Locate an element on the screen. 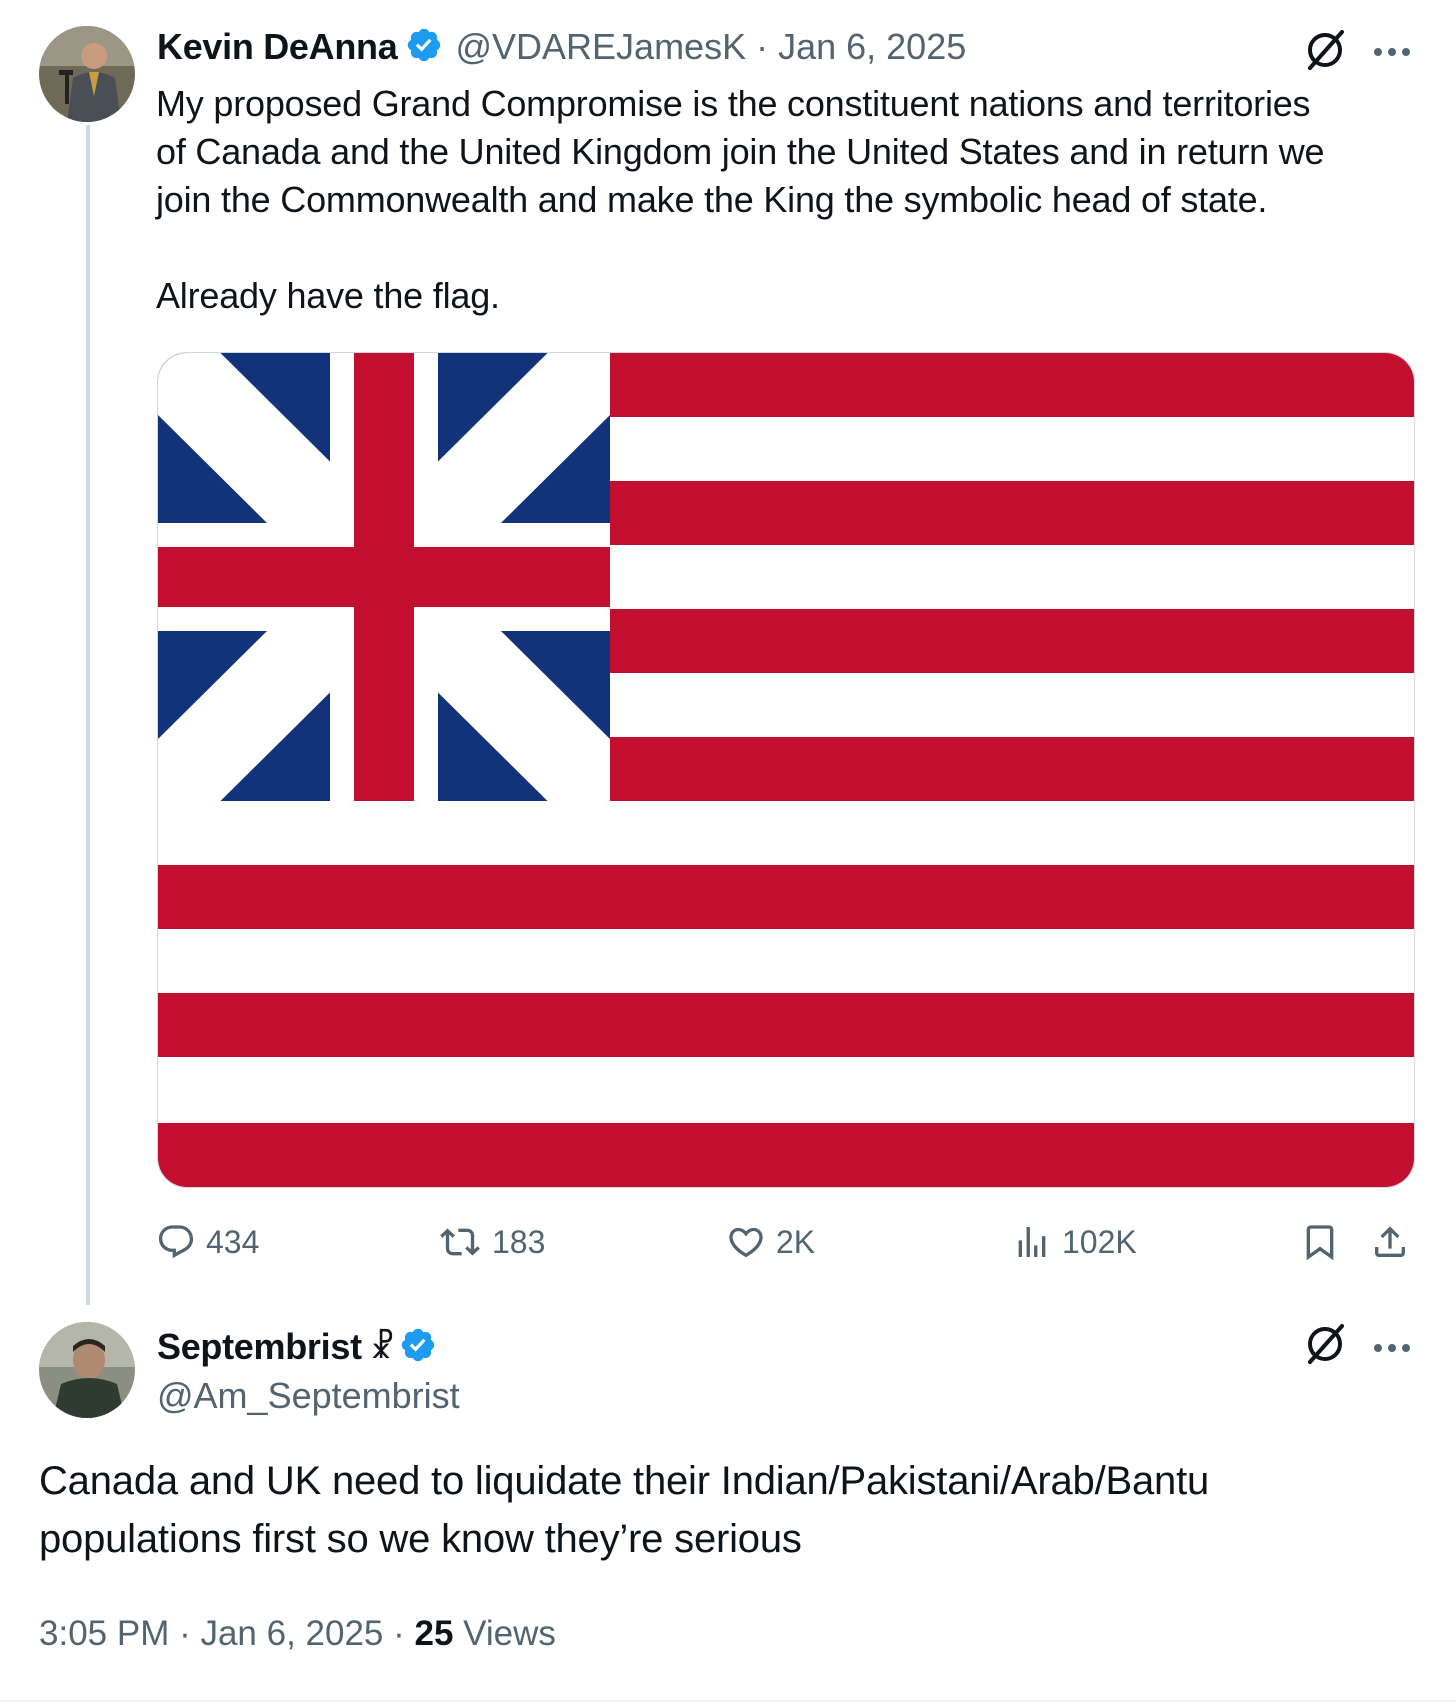 The image size is (1456, 1704). like-count: 2K is located at coordinates (796, 1241).